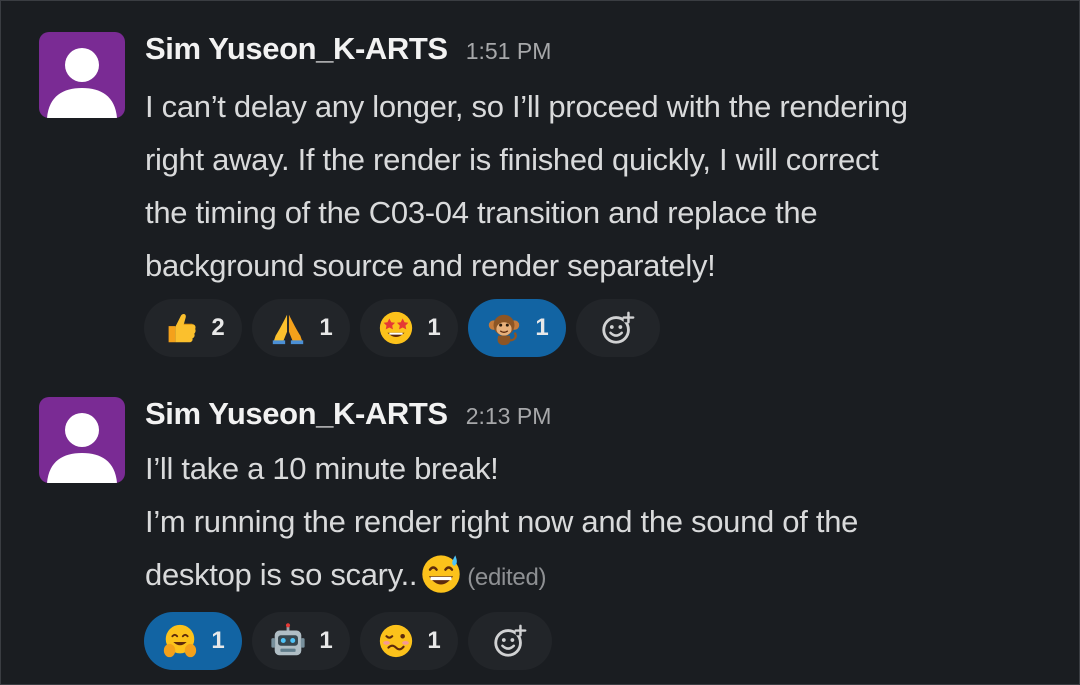 Image resolution: width=1080 pixels, height=685 pixels. I want to click on reaction-hugging-face: 1, so click(193, 641).